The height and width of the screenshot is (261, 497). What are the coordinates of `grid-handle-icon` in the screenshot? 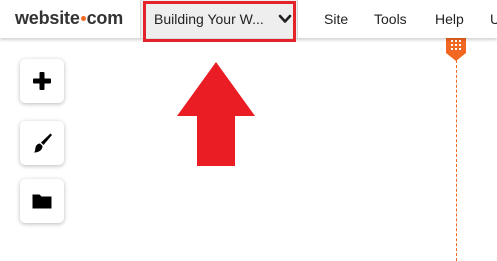 It's located at (456, 49).